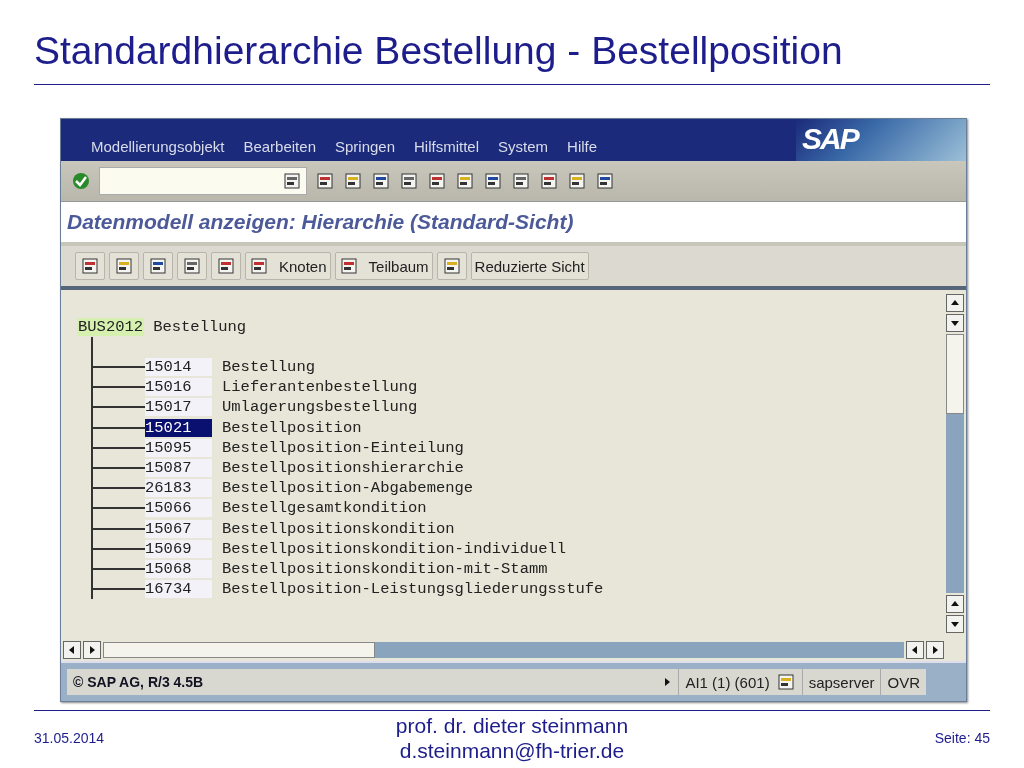 Image resolution: width=1024 pixels, height=768 pixels. I want to click on menu-item: Hilfsmittel, so click(447, 146).